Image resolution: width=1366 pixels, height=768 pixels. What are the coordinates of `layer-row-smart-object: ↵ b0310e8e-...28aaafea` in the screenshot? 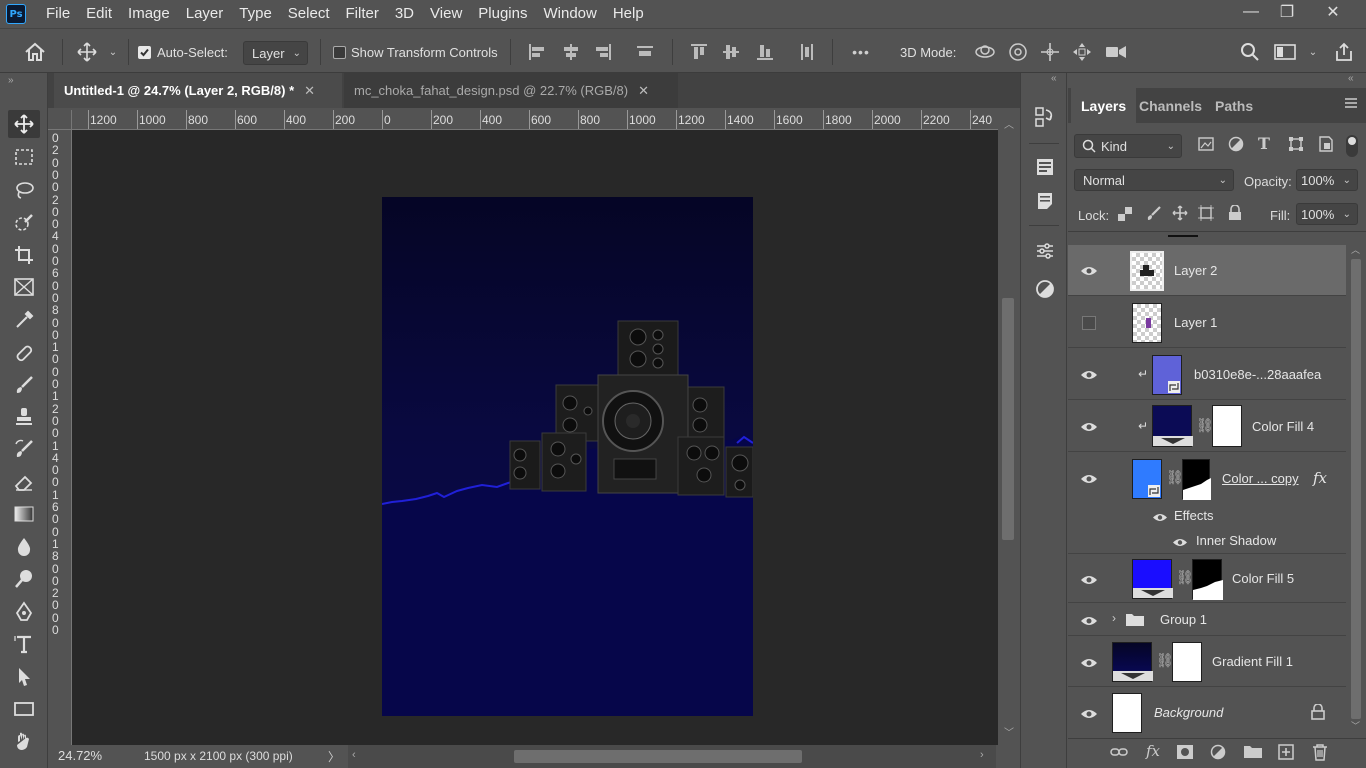 It's located at (1207, 374).